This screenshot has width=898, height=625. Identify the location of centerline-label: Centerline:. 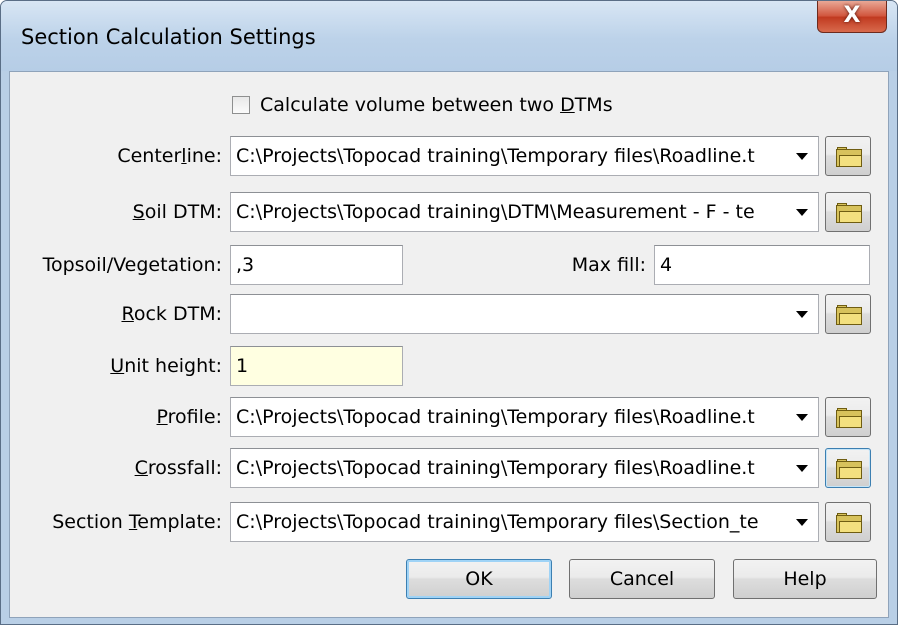
(169, 156).